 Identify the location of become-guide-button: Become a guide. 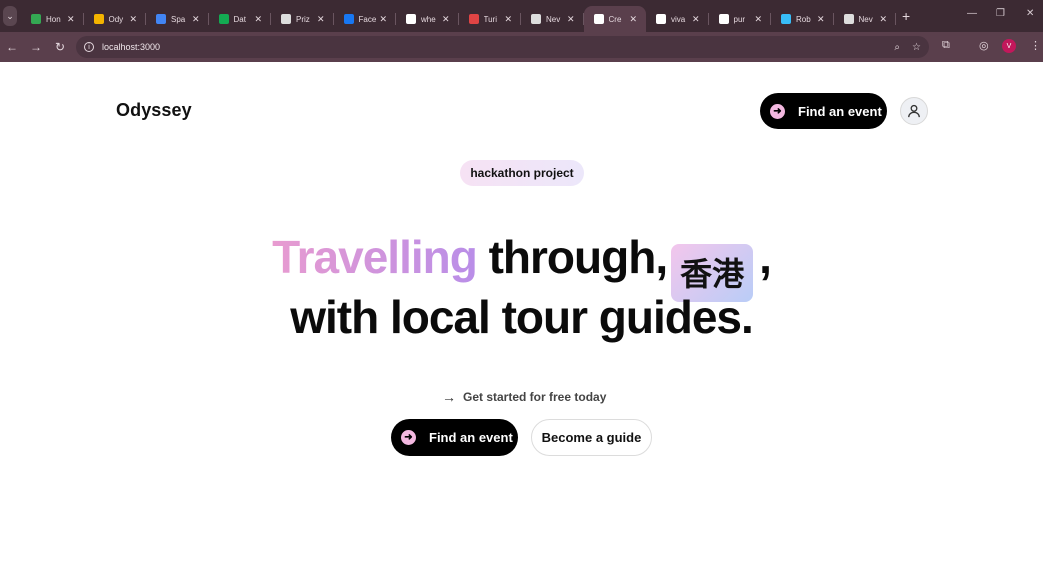
(591, 437).